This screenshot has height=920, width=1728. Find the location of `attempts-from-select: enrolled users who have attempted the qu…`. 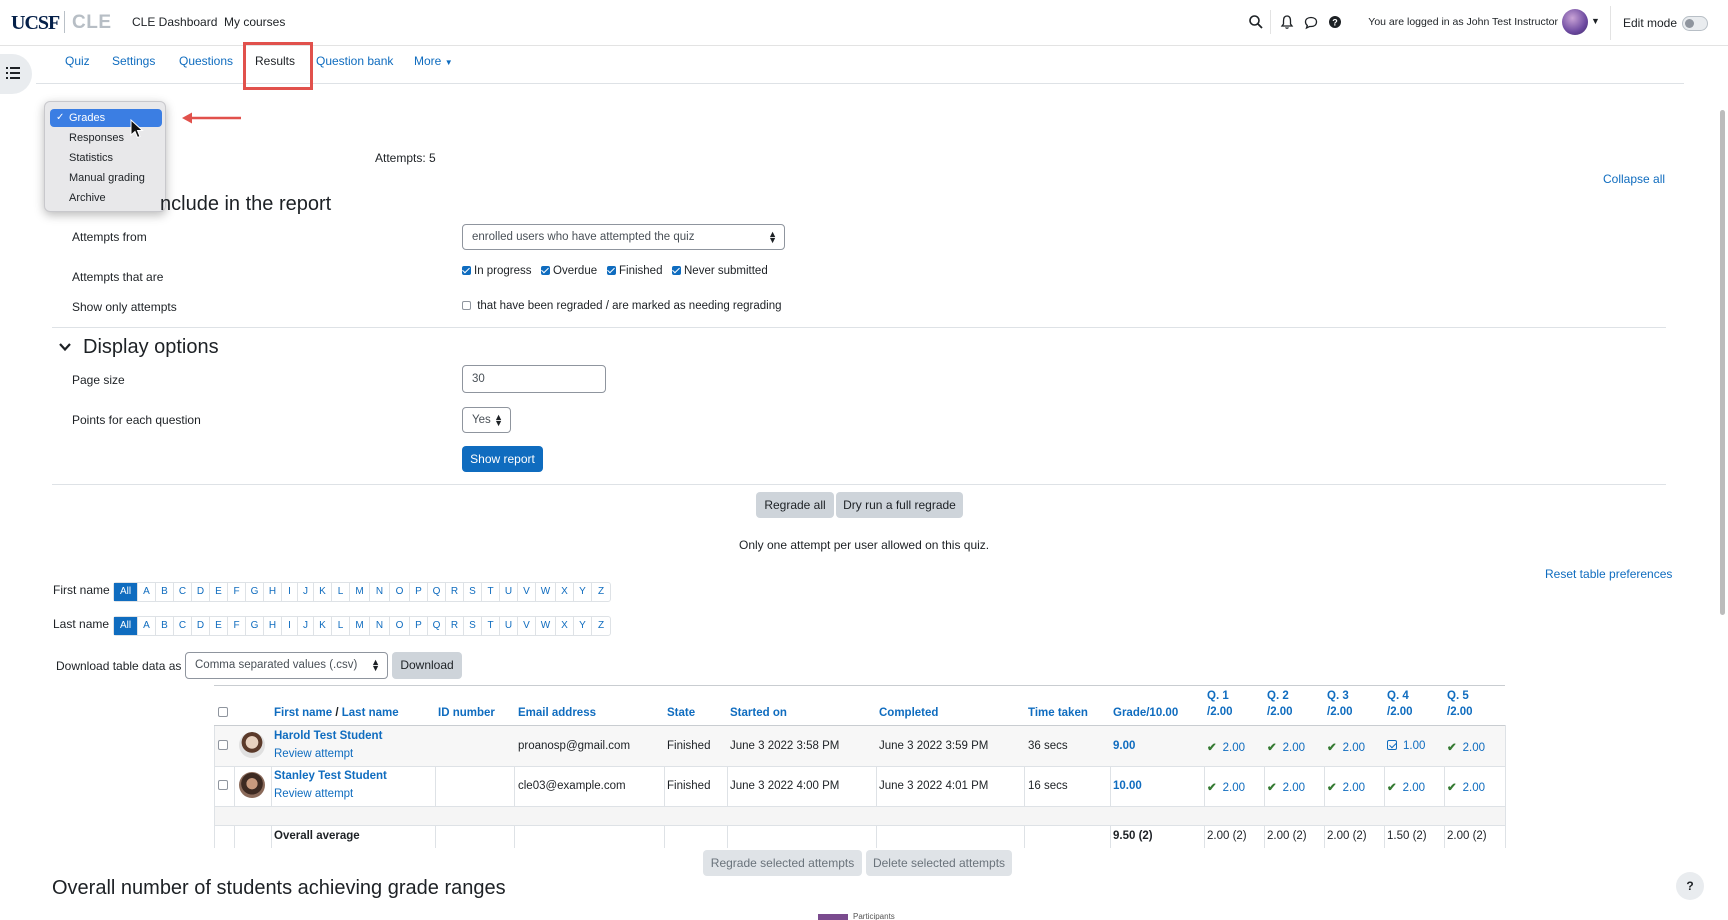

attempts-from-select: enrolled users who have attempted the qu… is located at coordinates (623, 237).